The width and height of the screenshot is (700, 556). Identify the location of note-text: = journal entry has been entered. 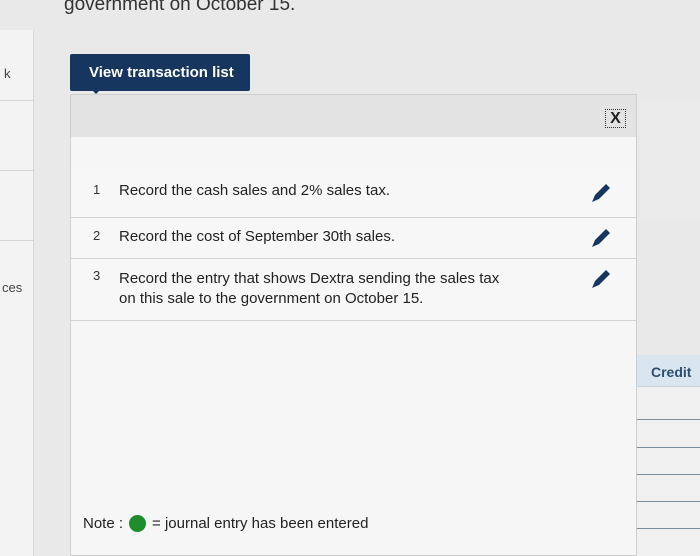
(260, 523).